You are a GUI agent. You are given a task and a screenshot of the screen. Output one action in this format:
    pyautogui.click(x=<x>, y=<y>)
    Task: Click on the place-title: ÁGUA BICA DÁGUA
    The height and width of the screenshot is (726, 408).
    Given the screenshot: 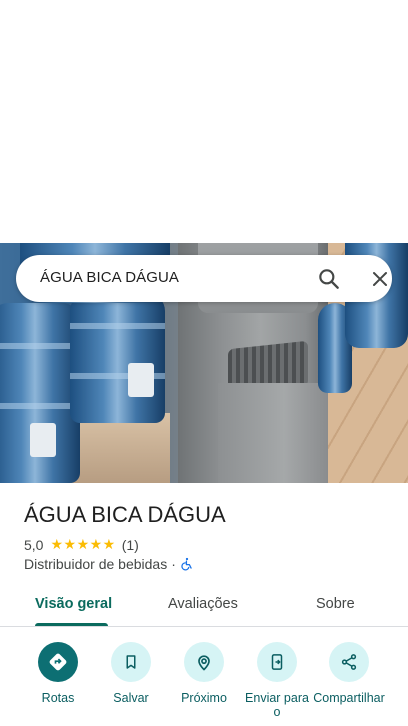 What is the action you would take?
    pyautogui.click(x=125, y=514)
    